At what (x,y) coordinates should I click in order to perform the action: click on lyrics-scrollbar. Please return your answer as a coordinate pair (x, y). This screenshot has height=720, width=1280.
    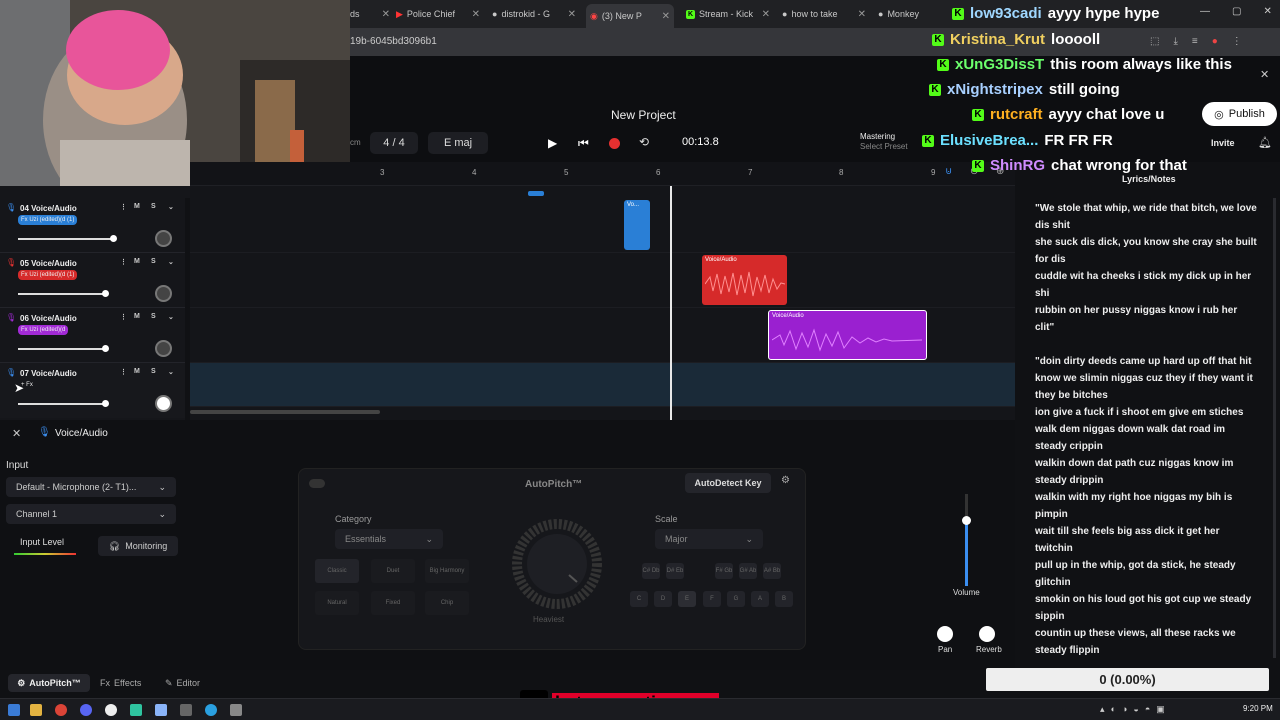
    Looking at the image, I should click on (1274, 428).